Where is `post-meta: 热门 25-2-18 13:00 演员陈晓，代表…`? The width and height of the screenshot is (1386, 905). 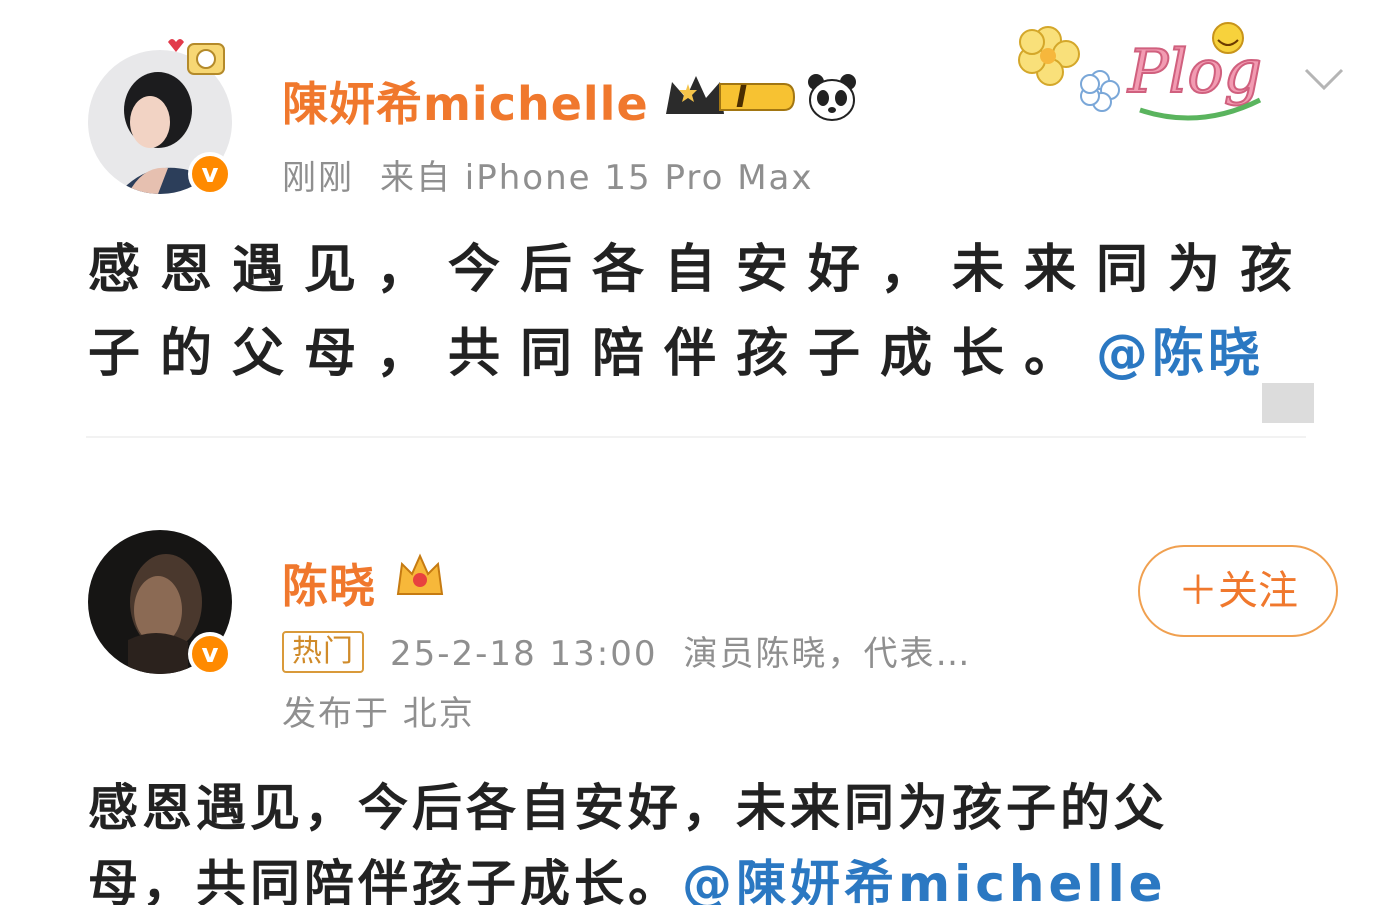
post-meta: 热门 25-2-18 13:00 演员陈晓，代表… is located at coordinates (640, 650).